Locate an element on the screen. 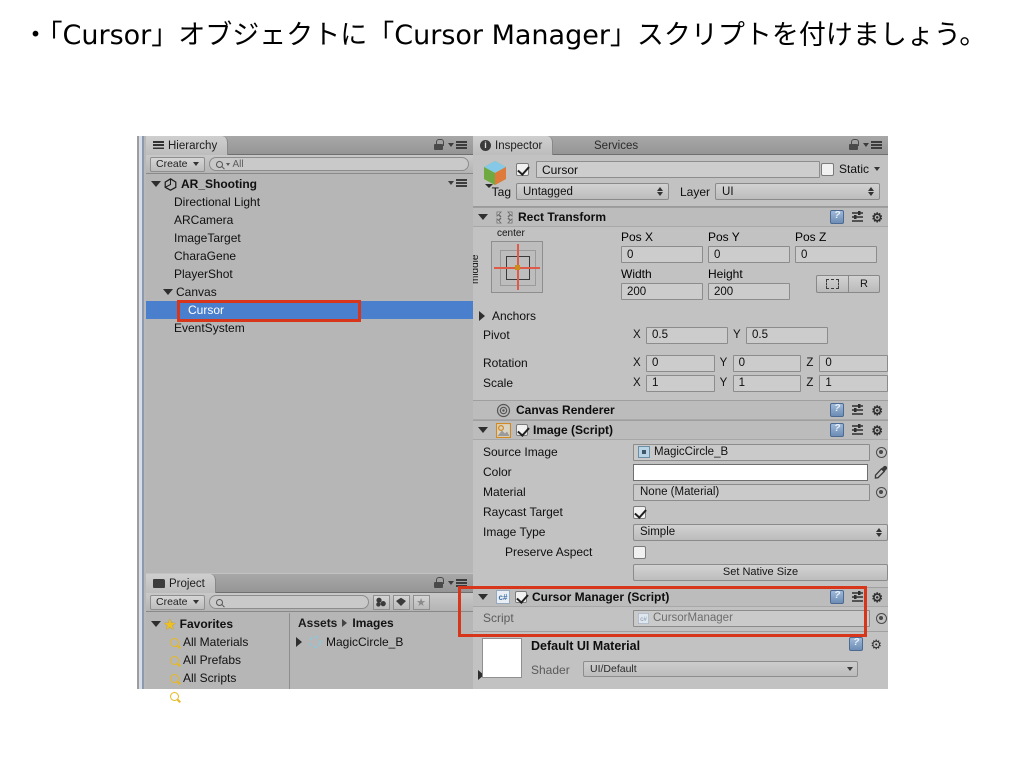 The height and width of the screenshot is (768, 1024). project-search-input is located at coordinates (288, 602).